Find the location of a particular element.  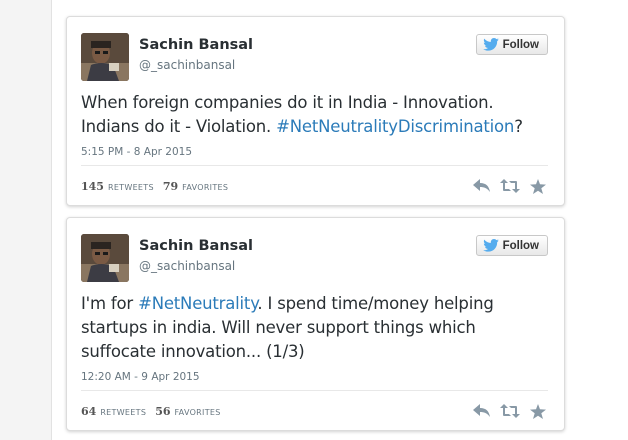

retweets-count: 145 is located at coordinates (92, 186).